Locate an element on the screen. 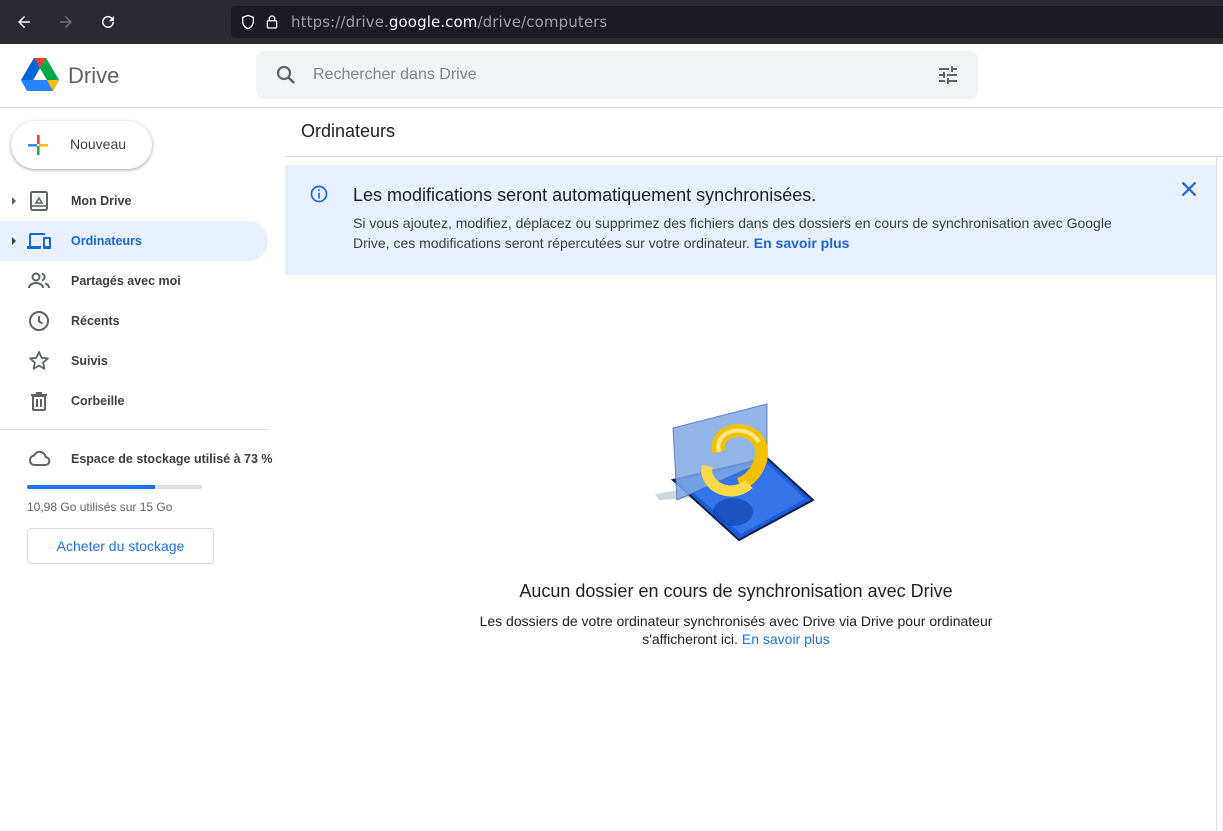 This screenshot has width=1223, height=831. forward-button is located at coordinates (66, 22).